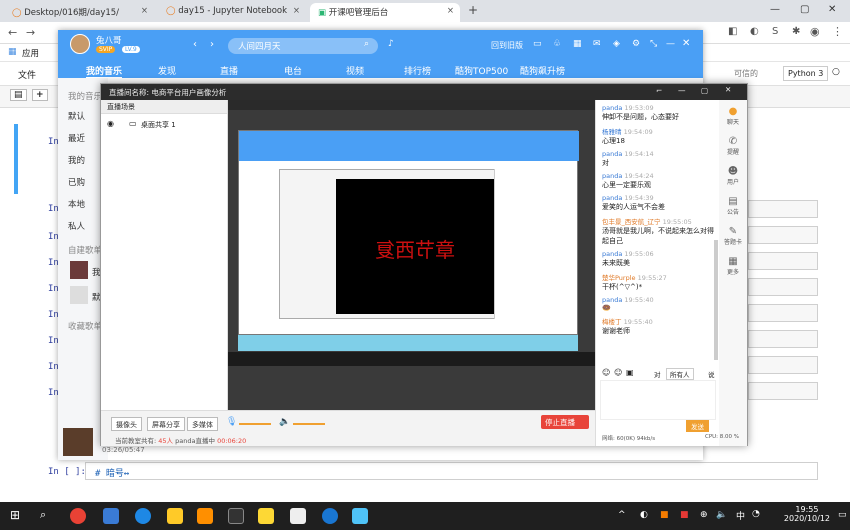  Describe the element at coordinates (597, 44) in the screenshot. I see `mail-icon: ✉` at that location.